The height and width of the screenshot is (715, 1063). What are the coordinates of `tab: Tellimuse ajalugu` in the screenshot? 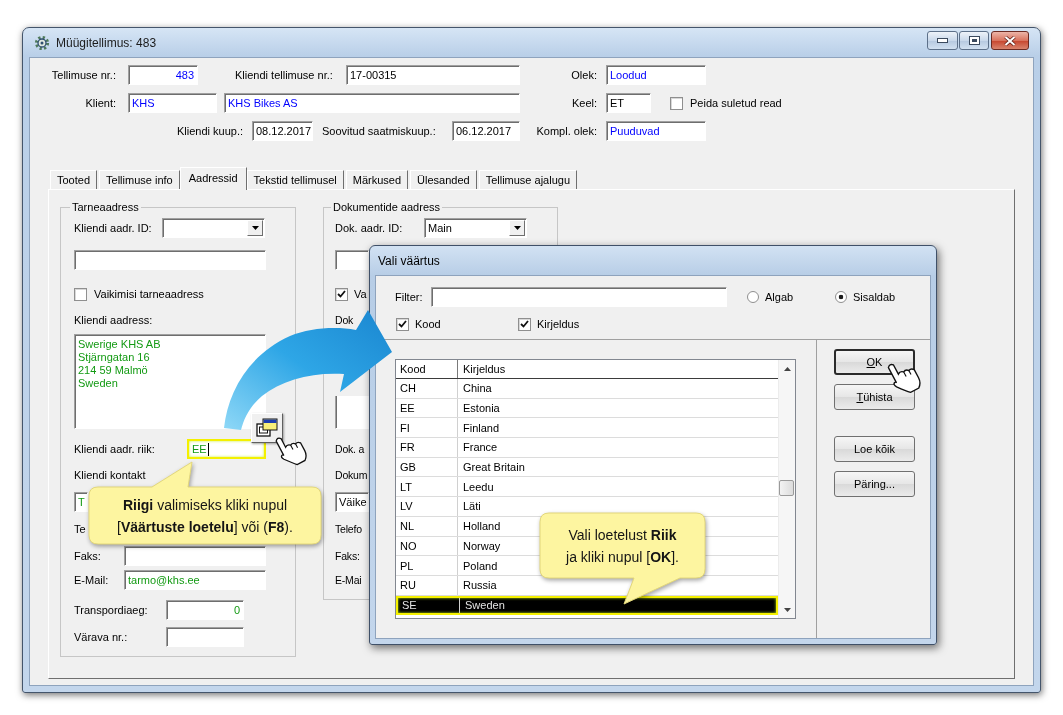 It's located at (527, 179).